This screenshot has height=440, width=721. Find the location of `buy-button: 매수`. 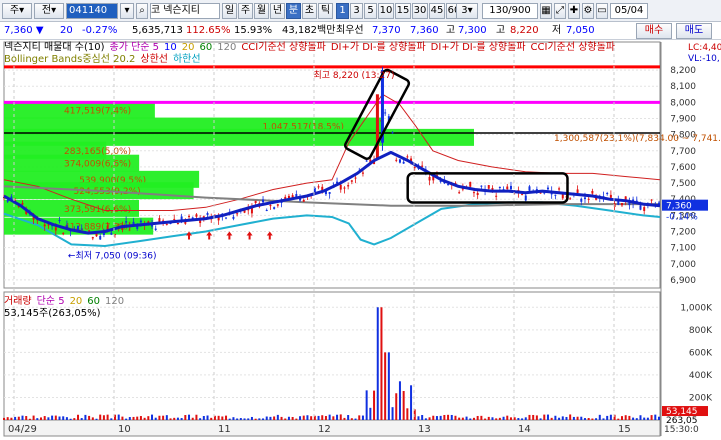

buy-button: 매수 is located at coordinates (654, 31).